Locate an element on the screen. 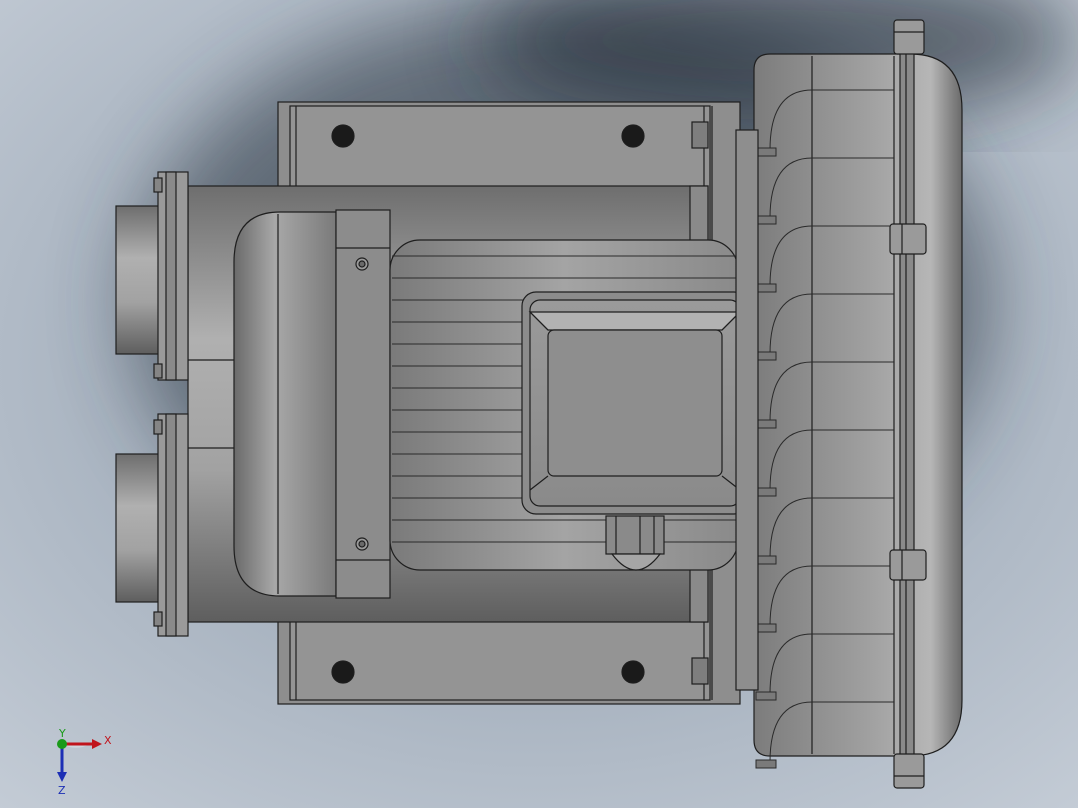 This screenshot has width=1078, height=808. z-axis-label: Z is located at coordinates (62, 790).